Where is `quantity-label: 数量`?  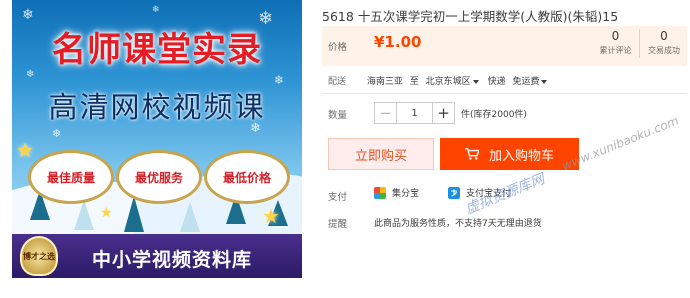
quantity-label: 数量 is located at coordinates (338, 115).